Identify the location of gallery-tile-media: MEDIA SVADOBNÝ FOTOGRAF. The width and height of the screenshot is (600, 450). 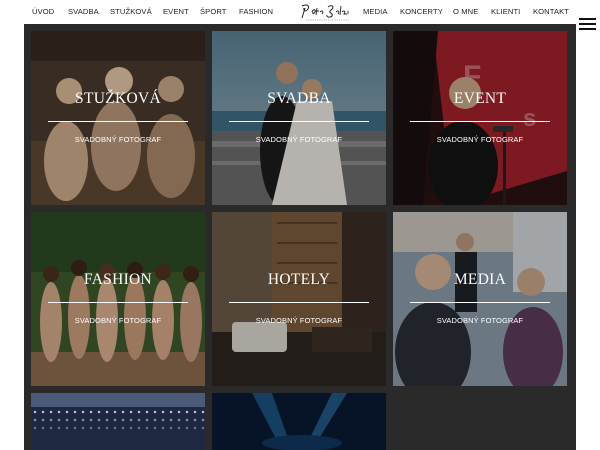
(480, 299).